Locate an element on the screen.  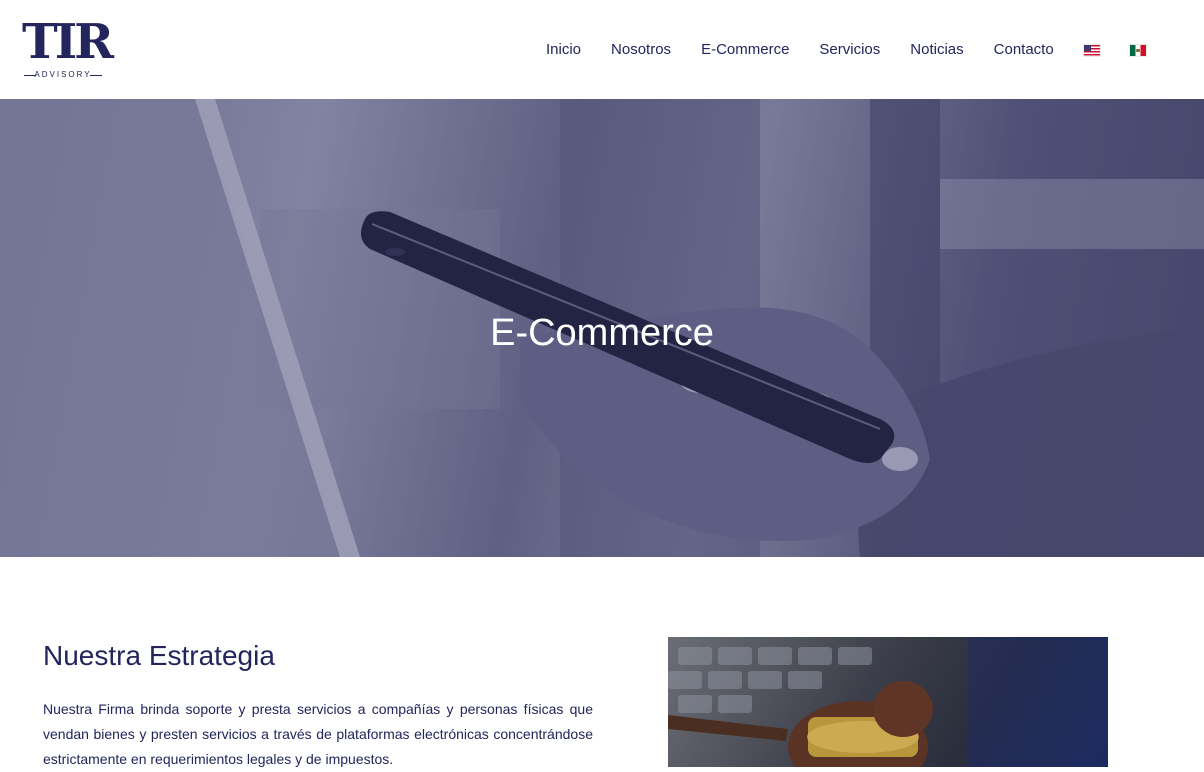
nav-item-noticias: Noticias is located at coordinates (936, 50).